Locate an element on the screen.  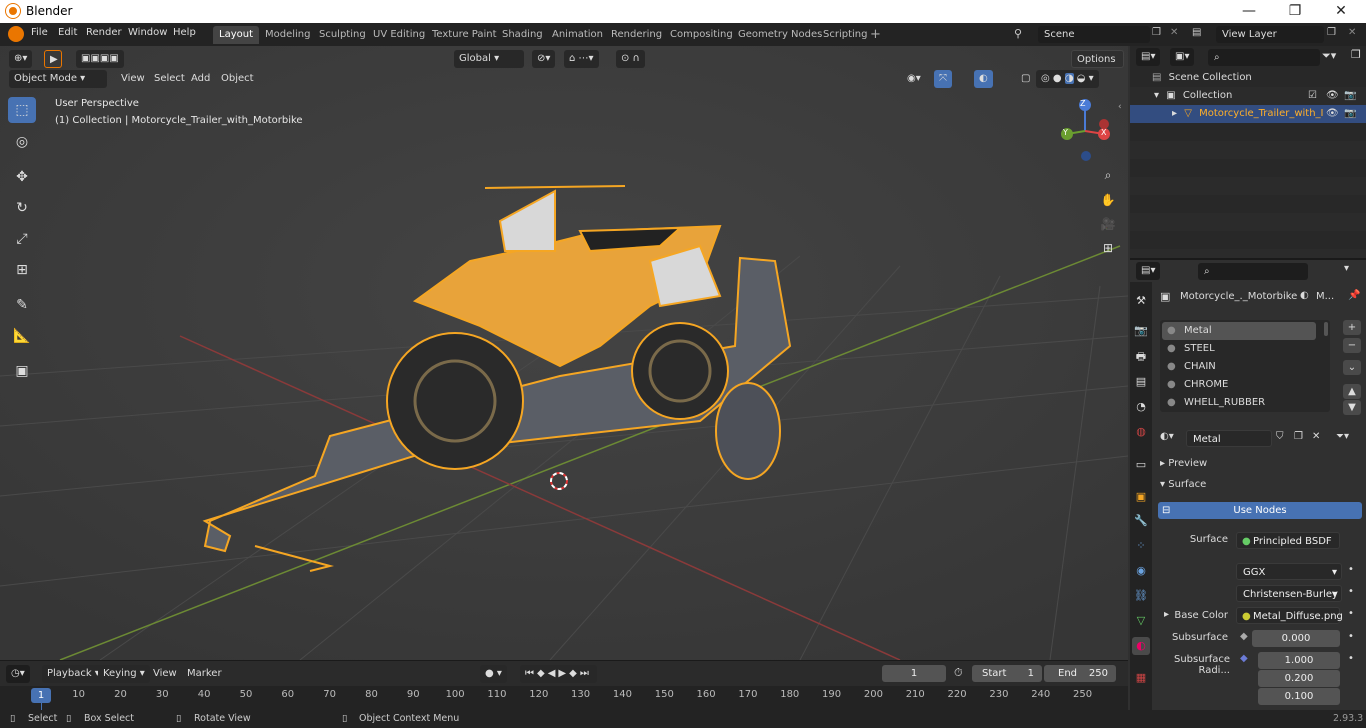
playback-menu: Playback ▾ is located at coordinates (73, 674).